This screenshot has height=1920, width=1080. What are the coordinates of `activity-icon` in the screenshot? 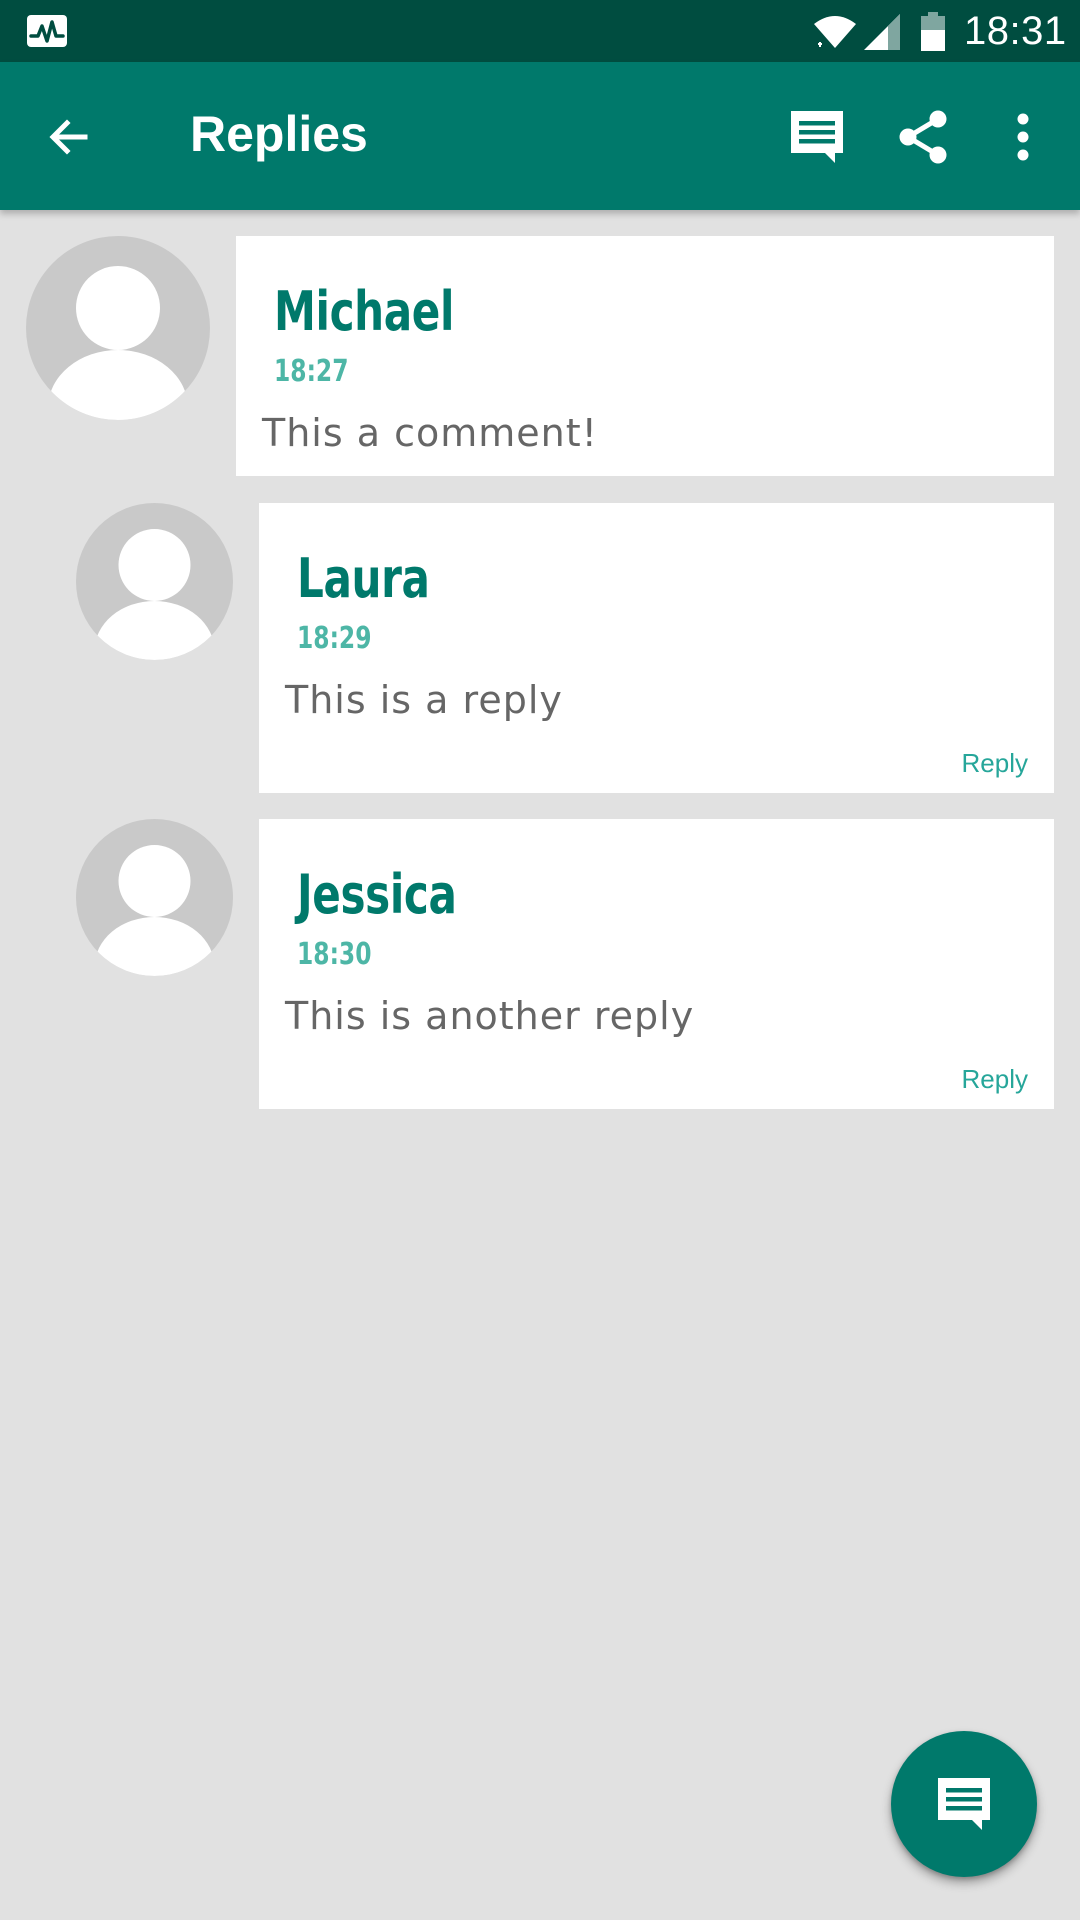 It's located at (47, 31).